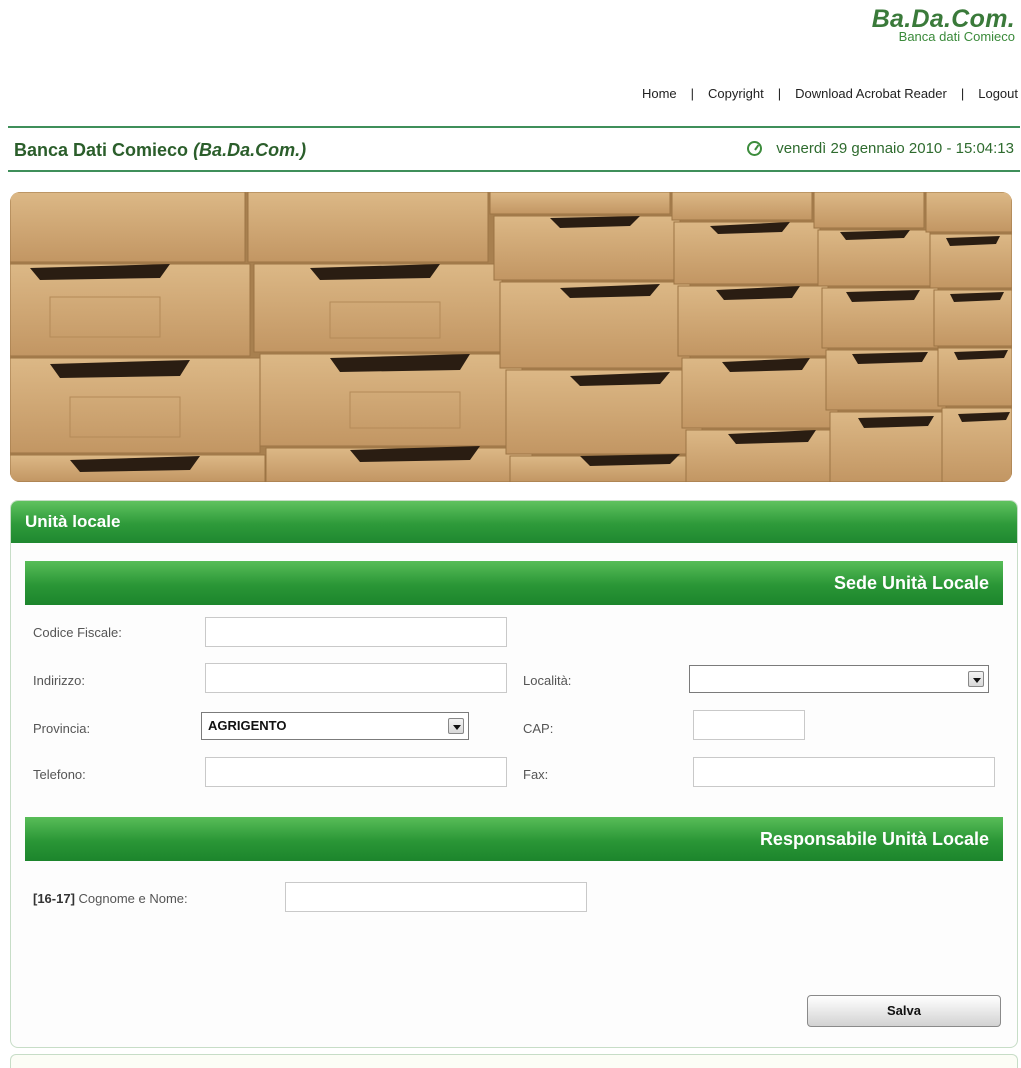 Image resolution: width=1021 pixels, height=1068 pixels. What do you see at coordinates (77, 632) in the screenshot?
I see `codice-fiscale-label: Codice Fiscale:` at bounding box center [77, 632].